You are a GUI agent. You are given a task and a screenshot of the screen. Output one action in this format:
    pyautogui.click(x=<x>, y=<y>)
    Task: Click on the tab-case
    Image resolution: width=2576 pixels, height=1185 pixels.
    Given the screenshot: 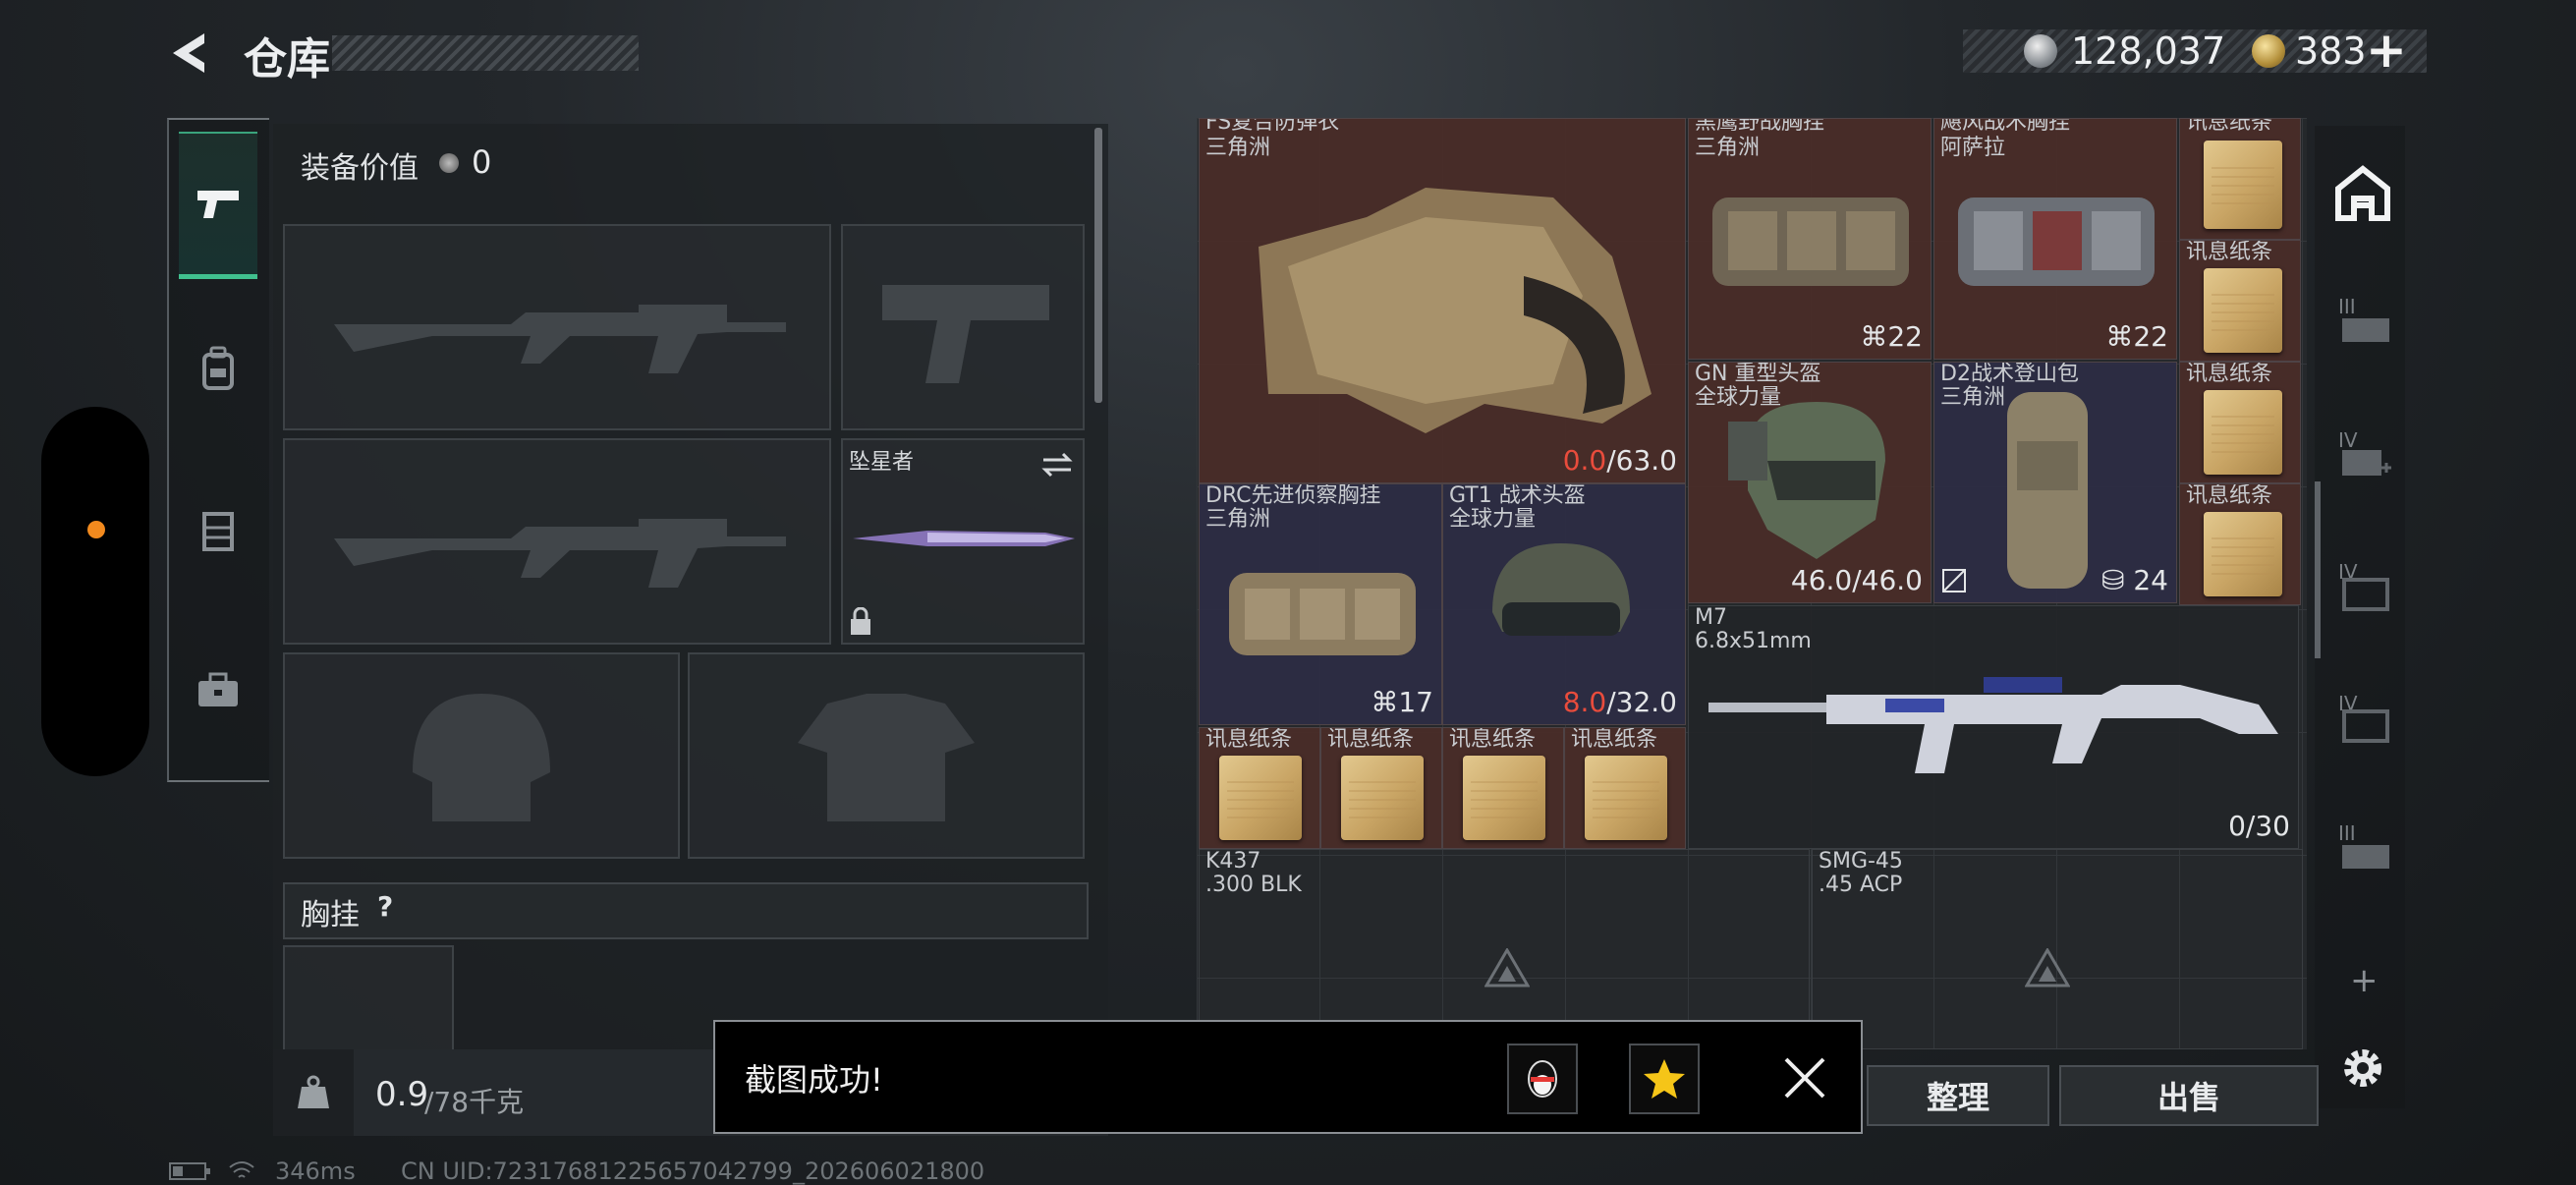 What is the action you would take?
    pyautogui.click(x=218, y=691)
    